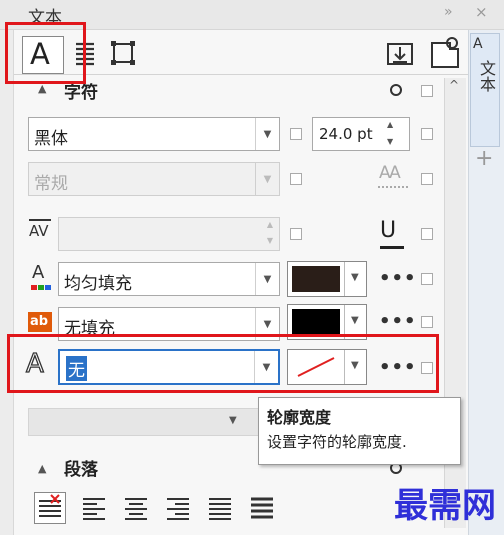 This screenshot has width=504, height=535. Describe the element at coordinates (154, 179) in the screenshot. I see `font-style-select: 常规 ▼` at that location.